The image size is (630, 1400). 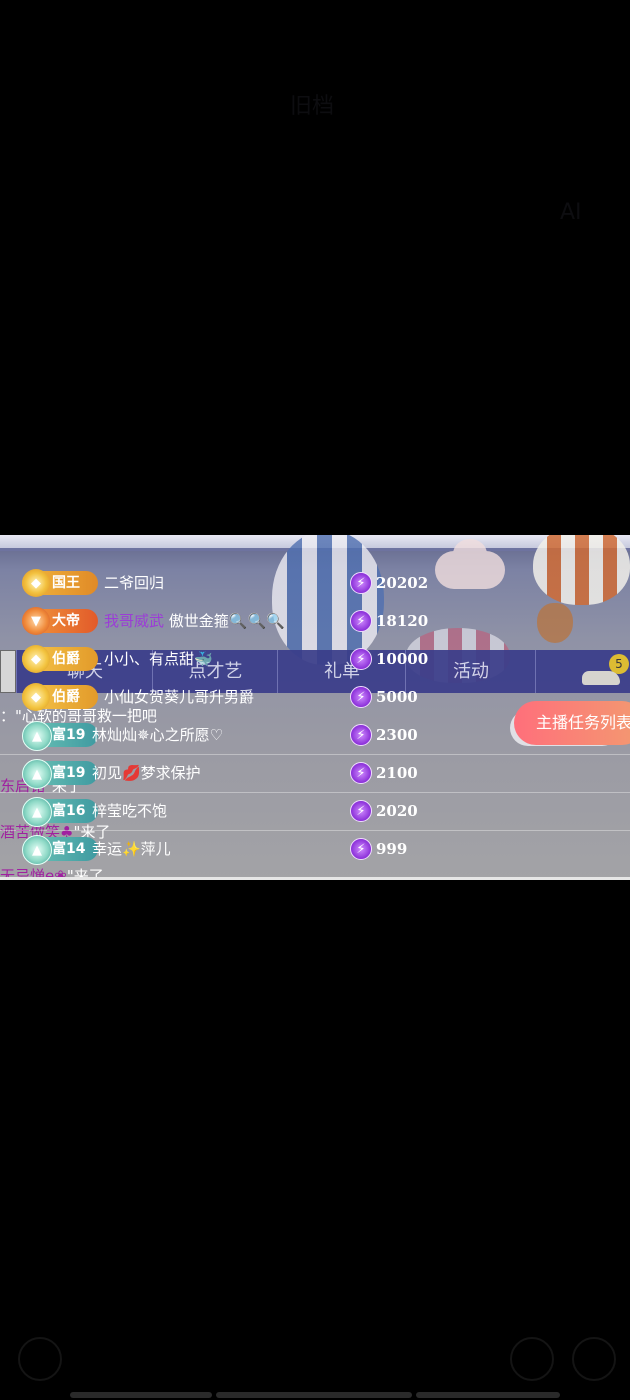 I want to click on rank-badge-label: 富16, so click(x=69, y=811).